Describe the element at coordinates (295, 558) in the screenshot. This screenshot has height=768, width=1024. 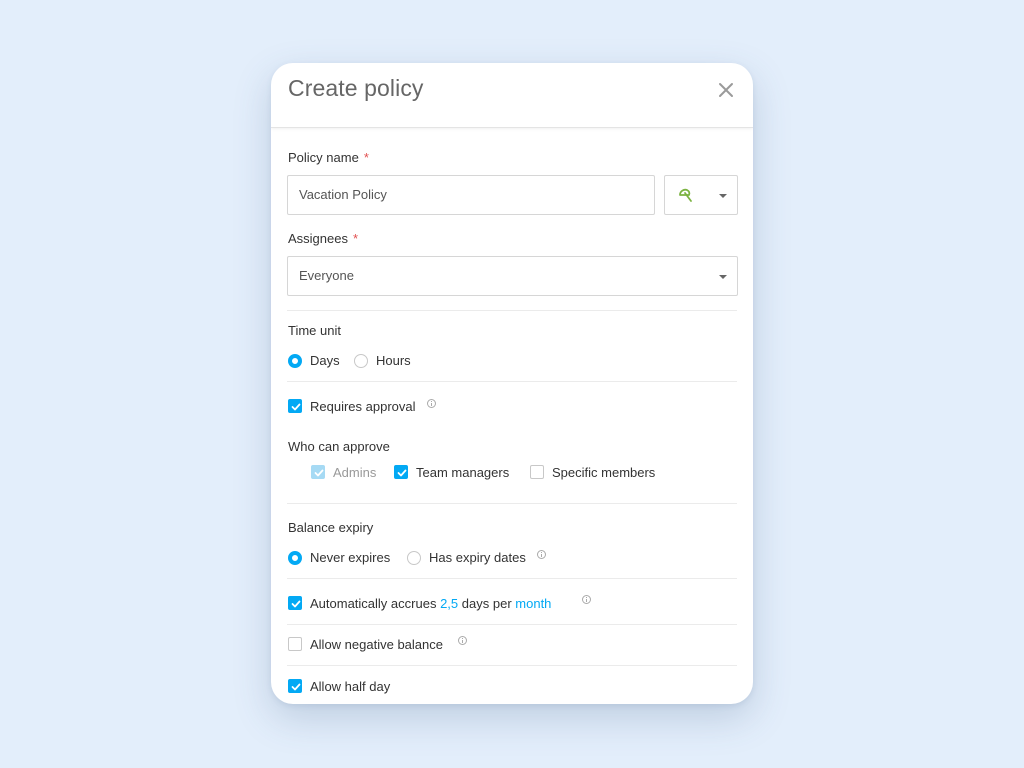
I see `radio-never-expires` at that location.